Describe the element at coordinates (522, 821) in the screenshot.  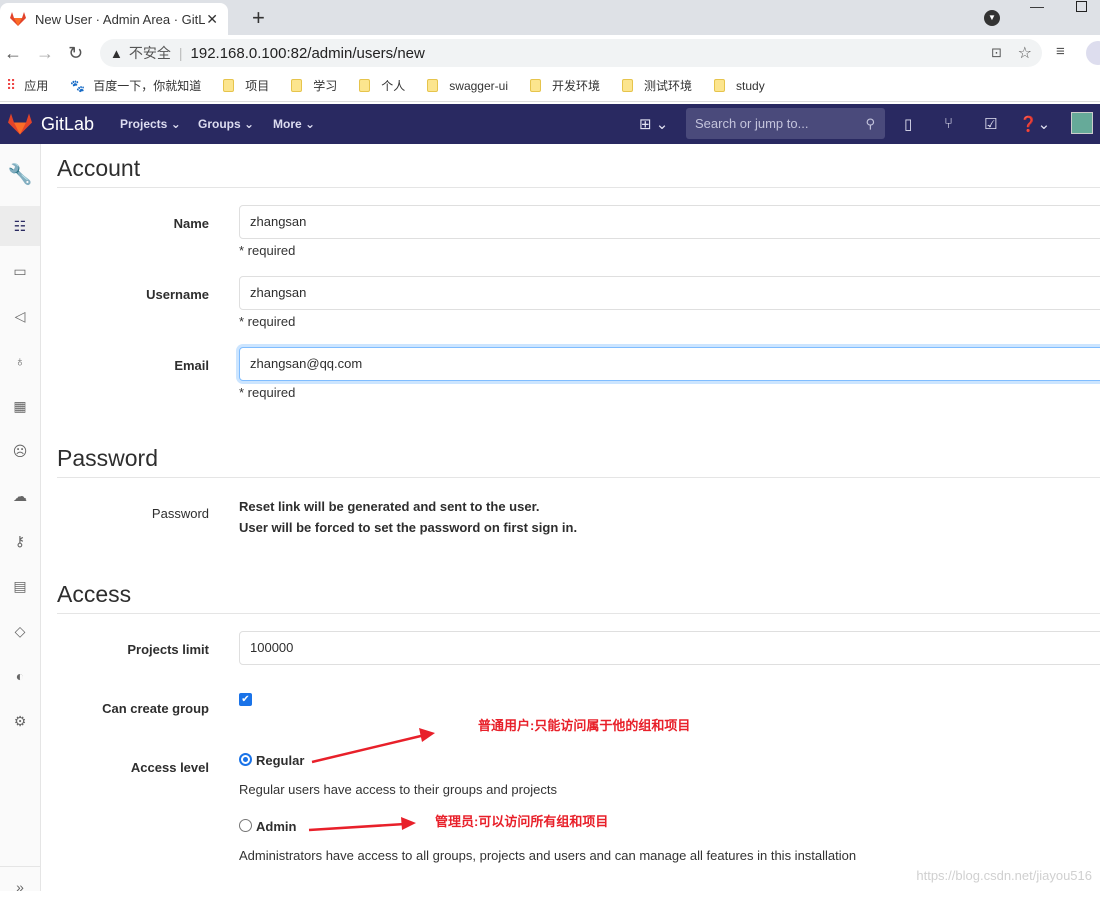
I see `admin-annotation: 管理员:可以访问所有组和项目` at that location.